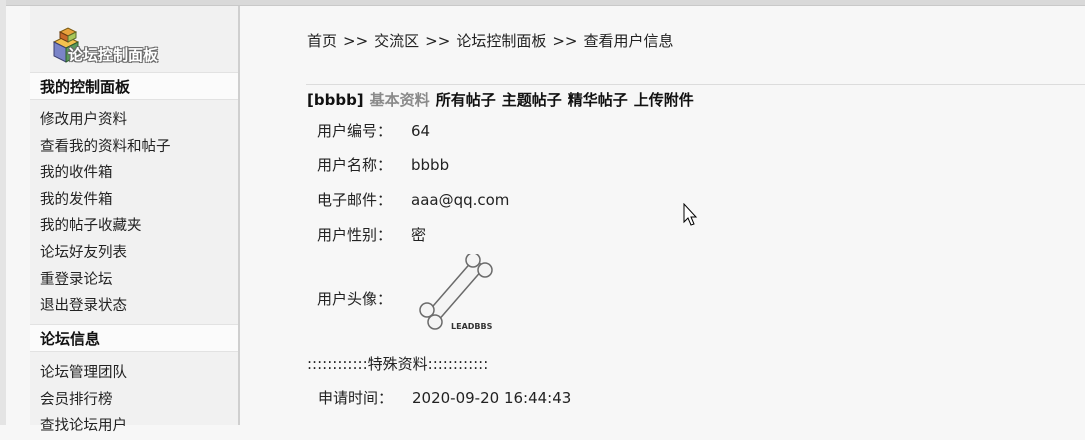 This screenshot has height=440, width=1085. Describe the element at coordinates (83, 426) in the screenshot. I see `menu-item-find-users: 查找论坛用户` at that location.